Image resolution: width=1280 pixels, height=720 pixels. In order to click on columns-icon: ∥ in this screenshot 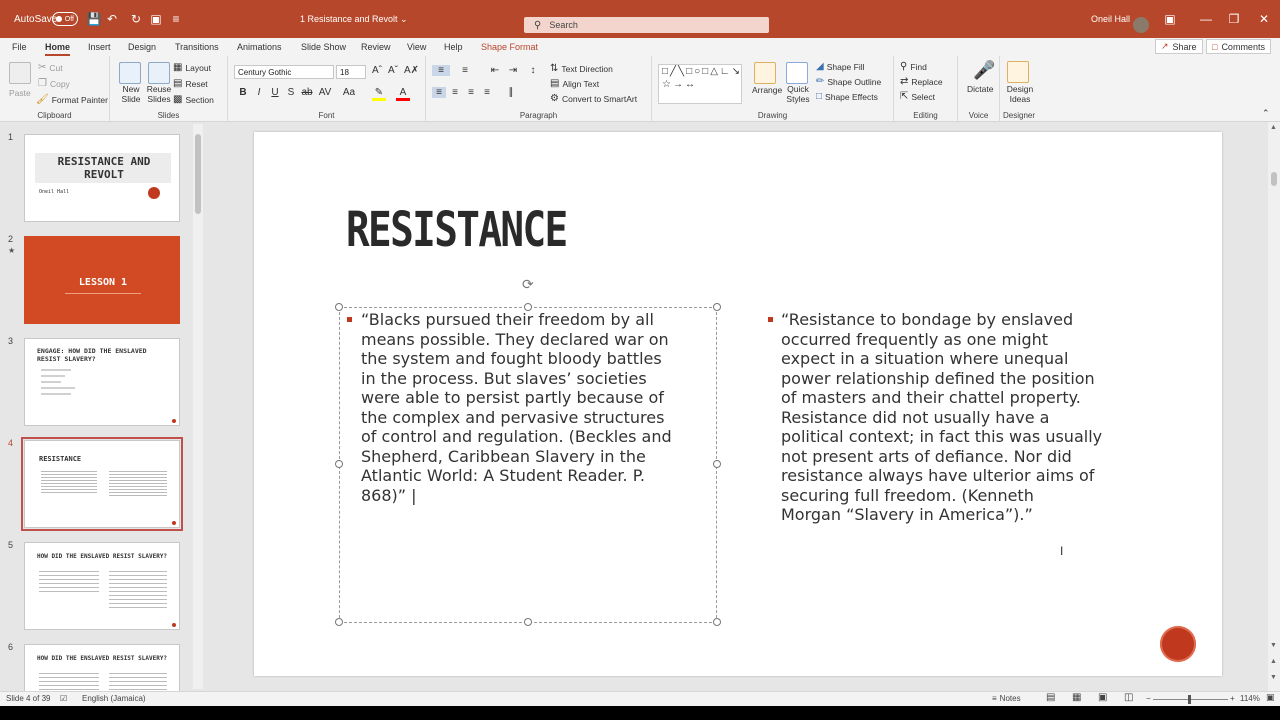, I will do `click(511, 92)`.